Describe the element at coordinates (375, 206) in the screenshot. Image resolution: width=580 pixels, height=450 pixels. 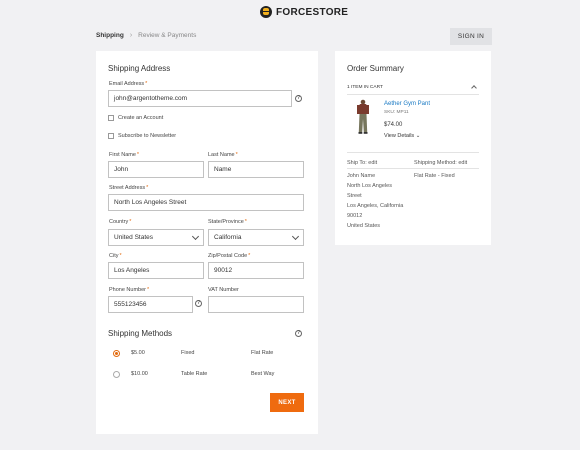
I see `address-line: Los Angeles, California` at that location.